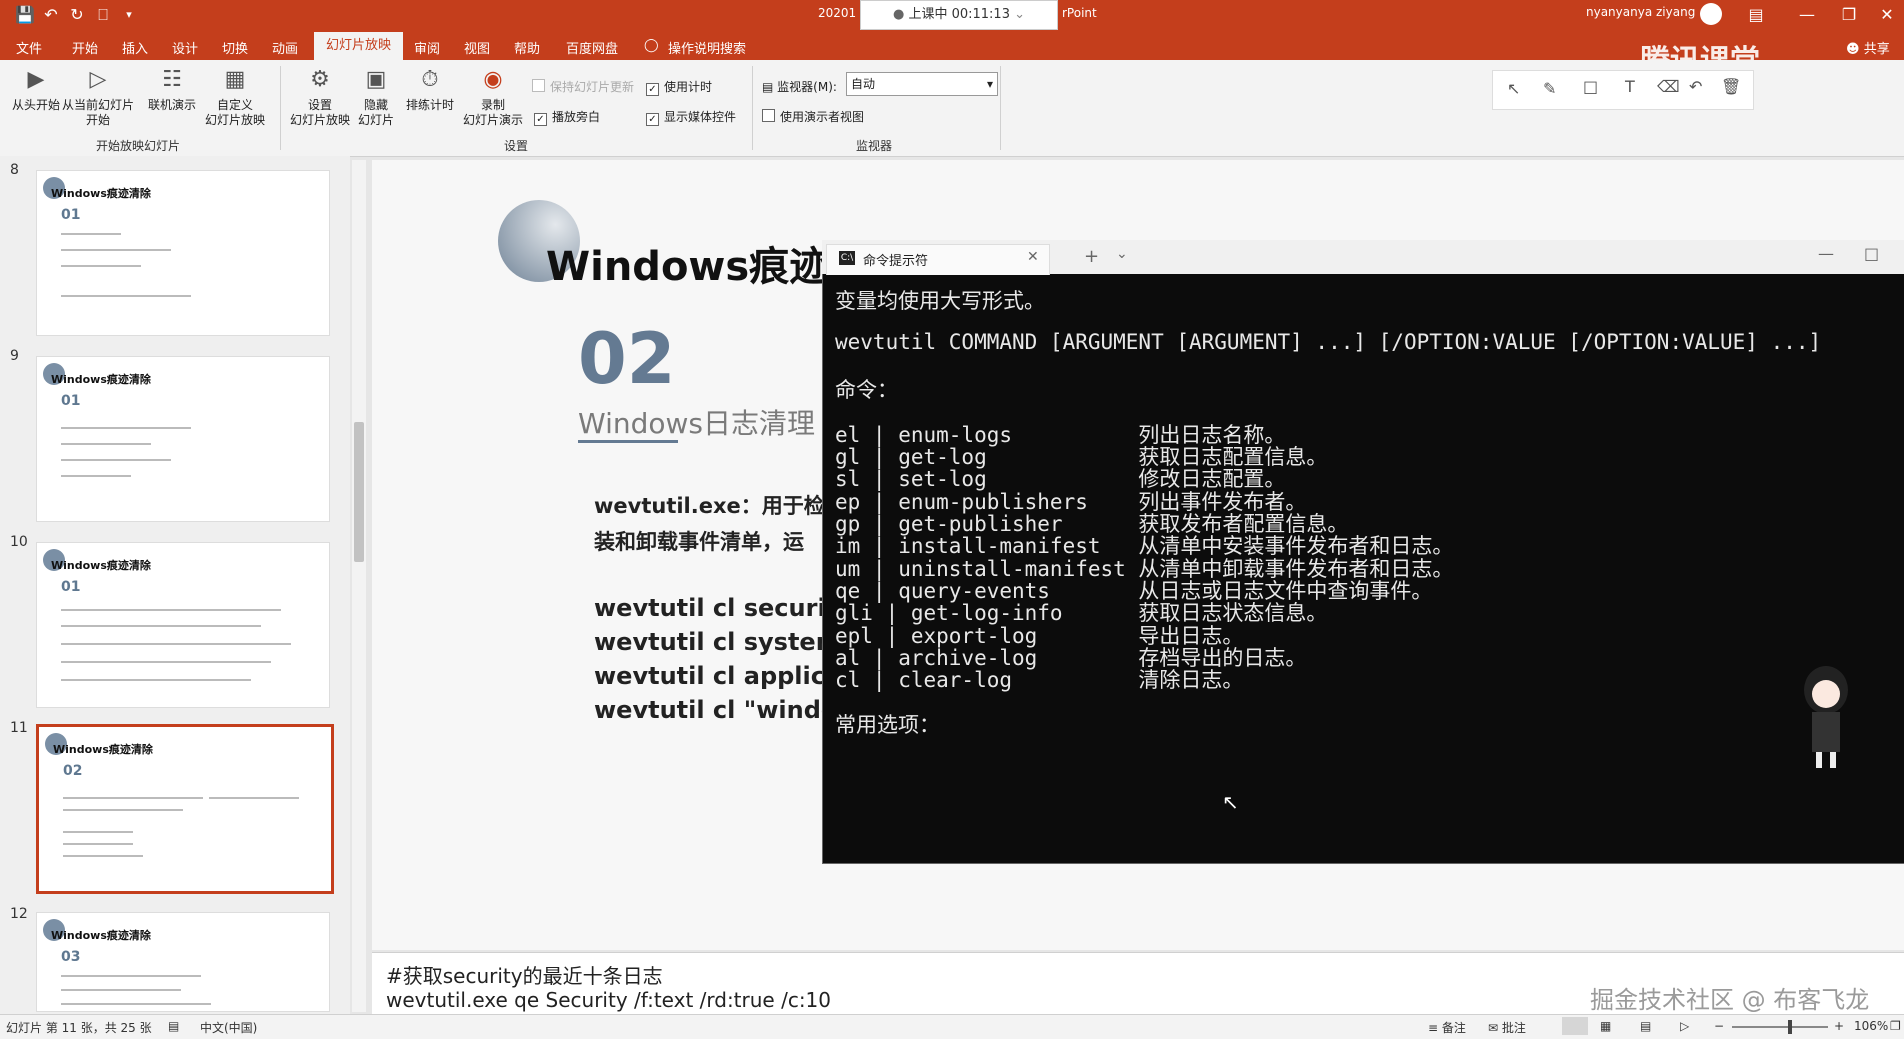 This screenshot has width=1904, height=1039. What do you see at coordinates (29, 47) in the screenshot?
I see `tab-file: 文件` at bounding box center [29, 47].